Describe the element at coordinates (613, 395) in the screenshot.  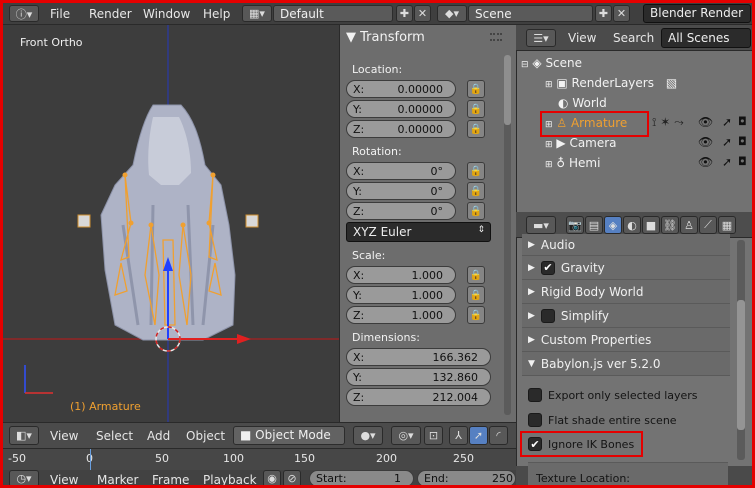
I see `option-export-selected-layers: Export only selected layers` at that location.